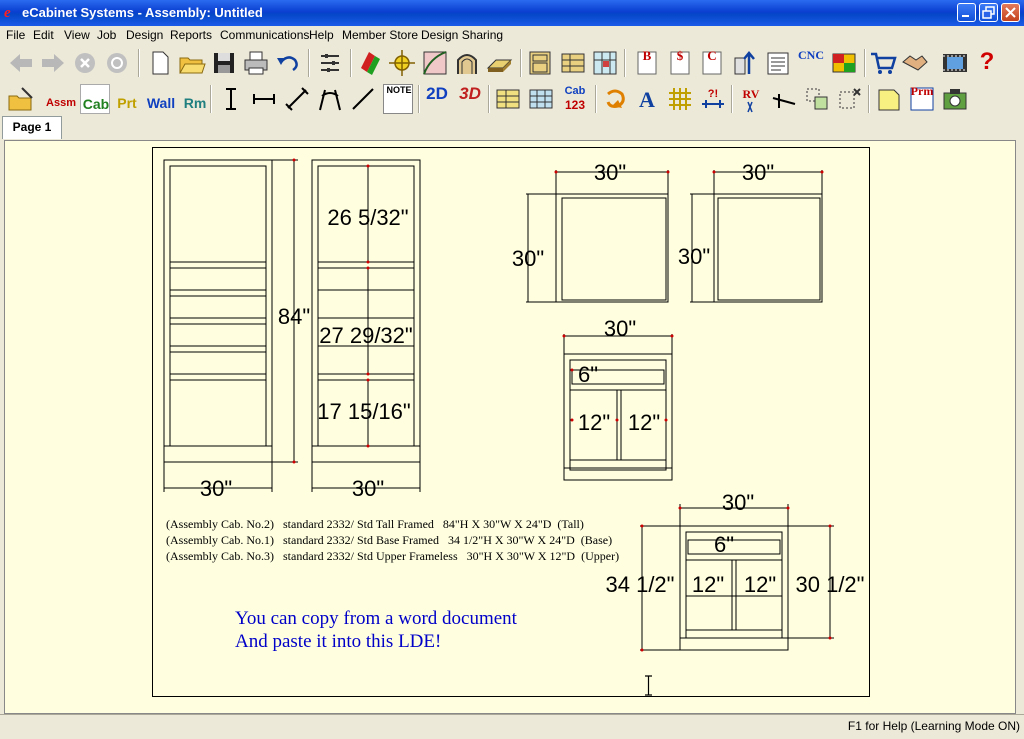 This screenshot has height=739, width=1024. I want to click on base-right-door-dimension: 12", so click(760, 584).